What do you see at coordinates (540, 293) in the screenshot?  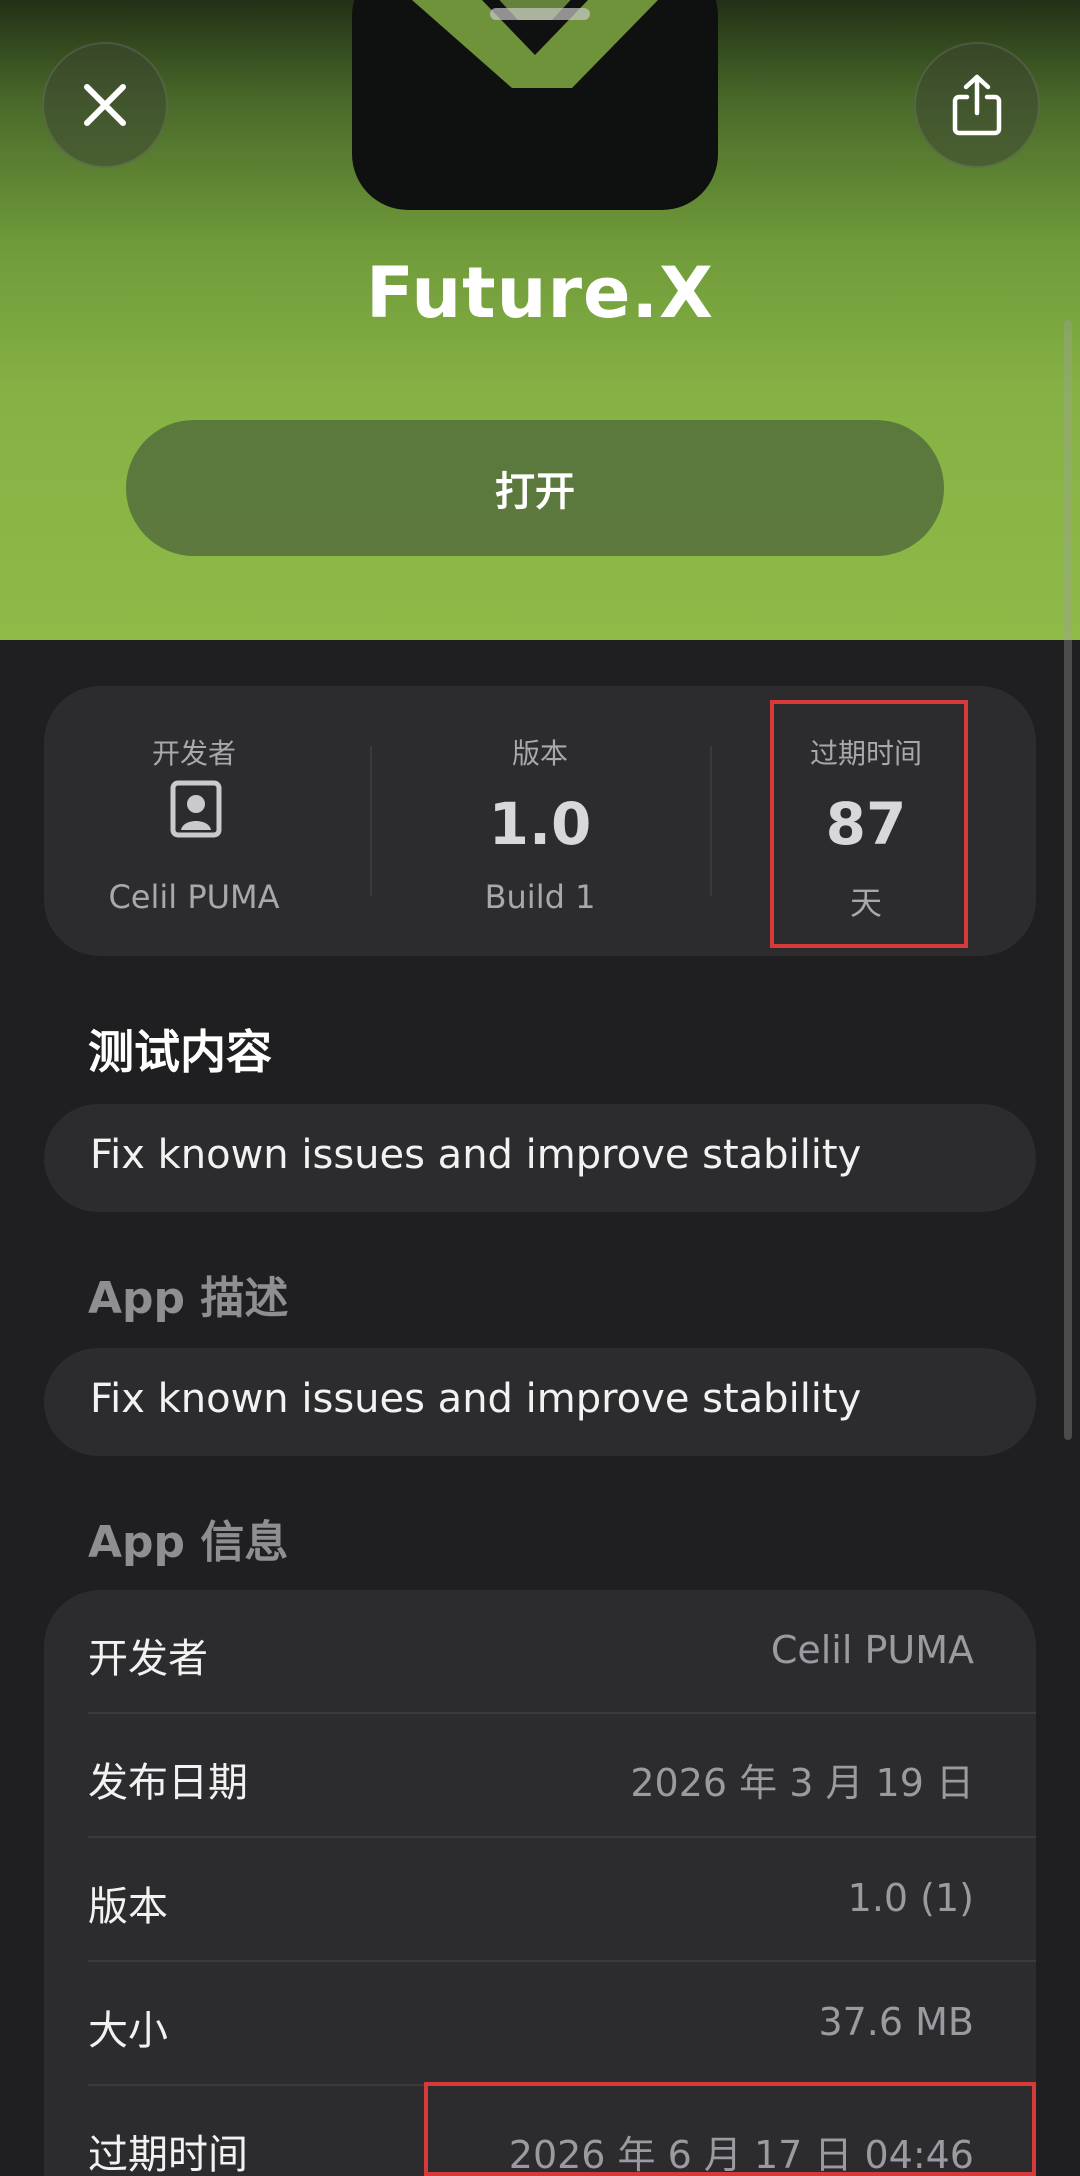 I see `app-title: Future.X` at bounding box center [540, 293].